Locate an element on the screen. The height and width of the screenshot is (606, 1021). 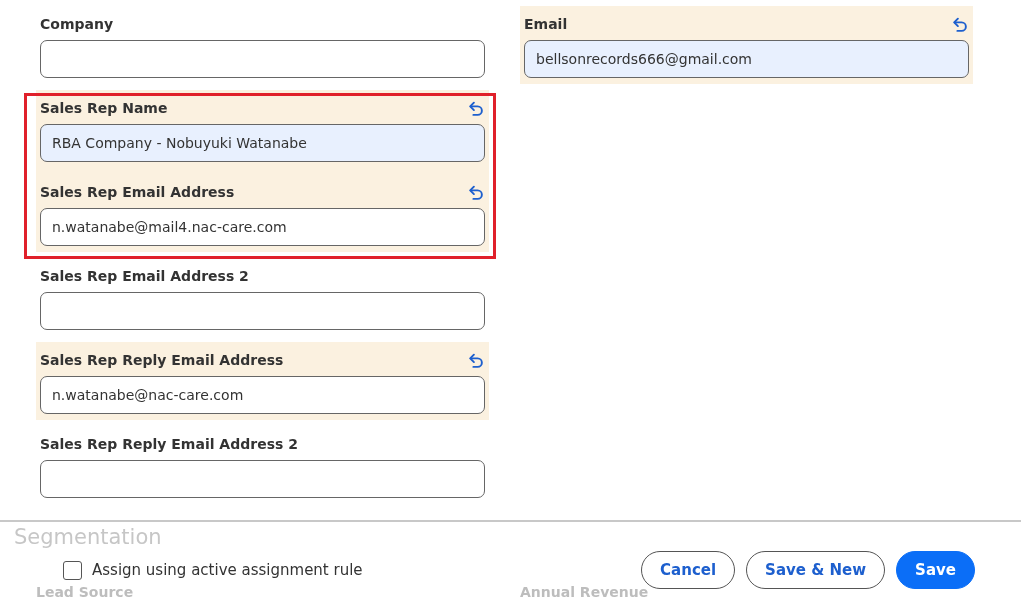
field-label: Company is located at coordinates (77, 24).